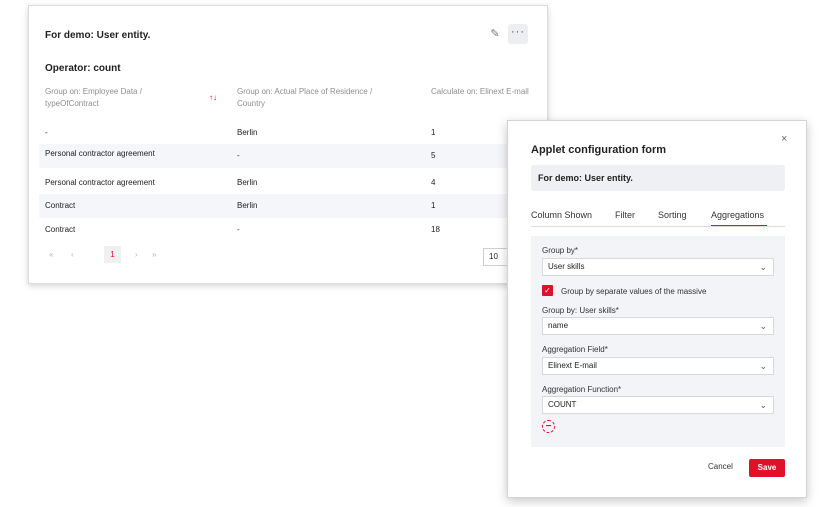  Describe the element at coordinates (658, 267) in the screenshot. I see `group-by-select: User skills ⌄` at that location.